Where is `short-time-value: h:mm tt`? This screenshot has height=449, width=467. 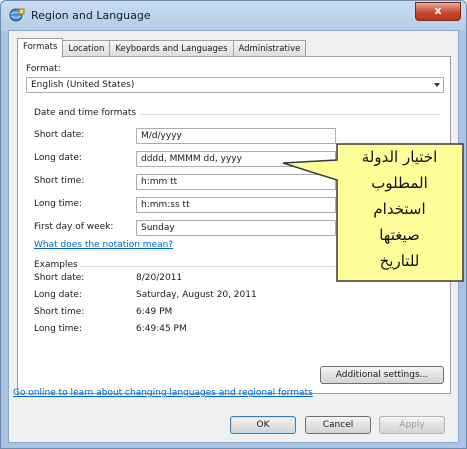
short-time-value: h:mm tt is located at coordinates (159, 182).